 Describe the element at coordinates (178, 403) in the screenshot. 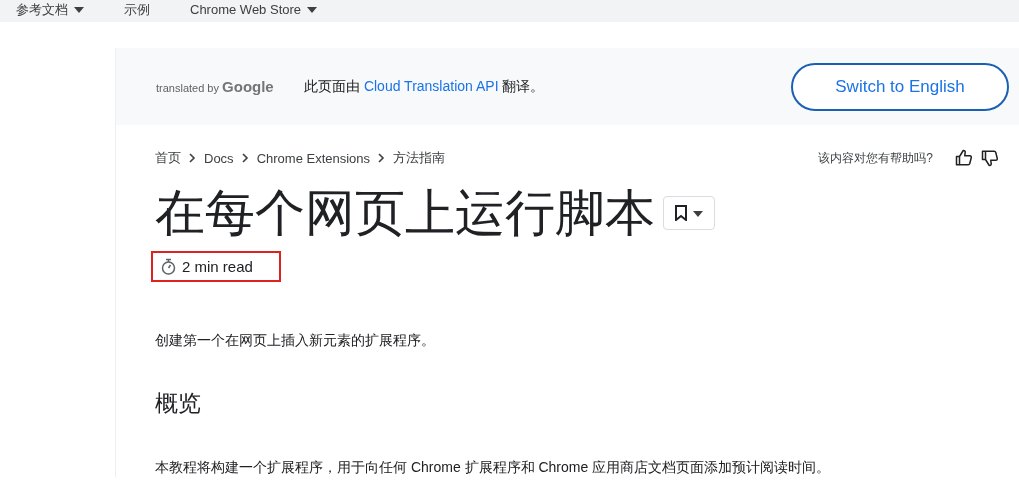

I see `section-heading: 概览` at that location.